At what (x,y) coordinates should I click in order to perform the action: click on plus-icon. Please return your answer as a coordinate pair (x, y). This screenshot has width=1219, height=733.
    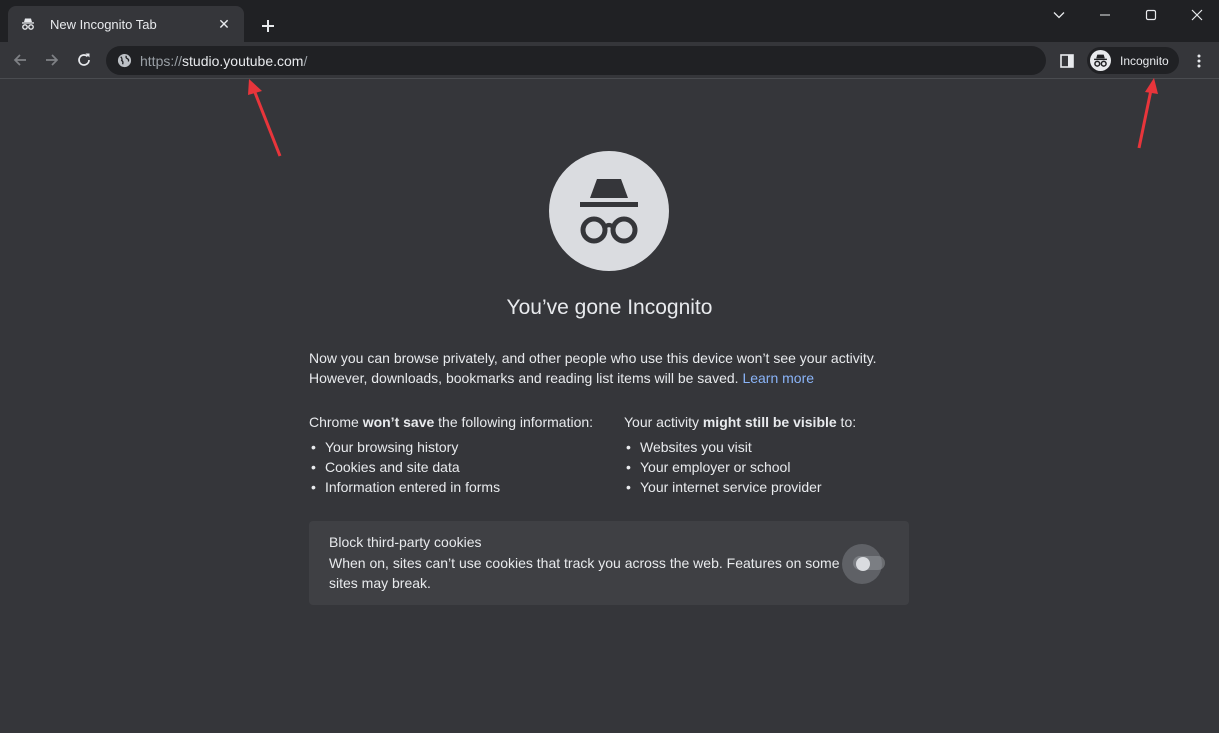
    Looking at the image, I should click on (268, 26).